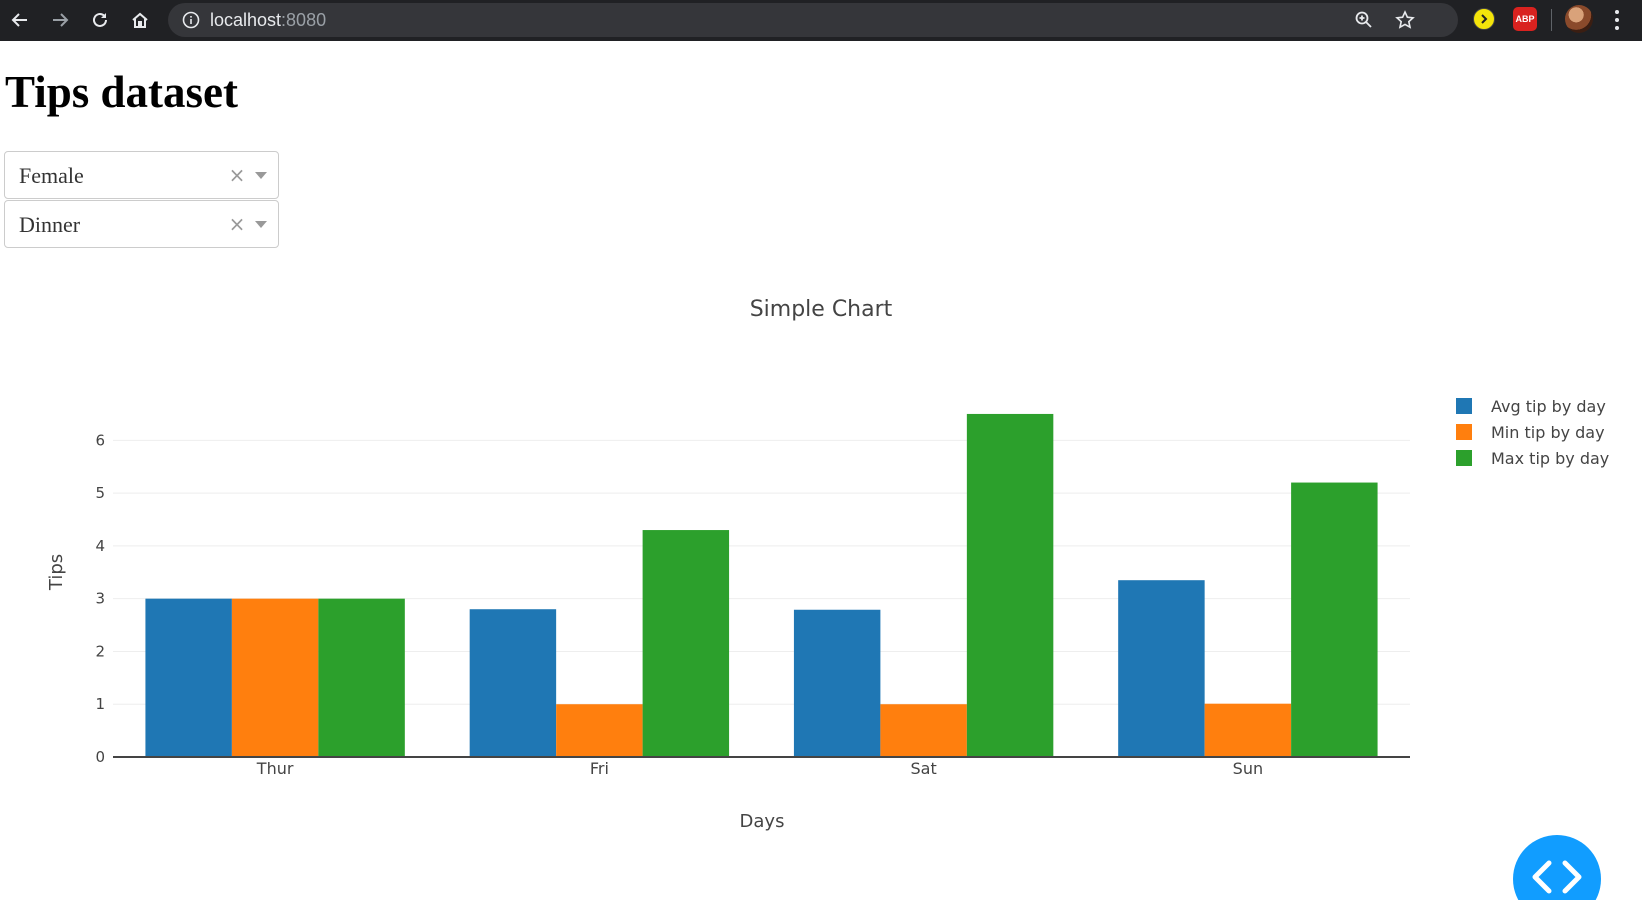  What do you see at coordinates (100, 651) in the screenshot?
I see `y-tick-label: 2` at bounding box center [100, 651].